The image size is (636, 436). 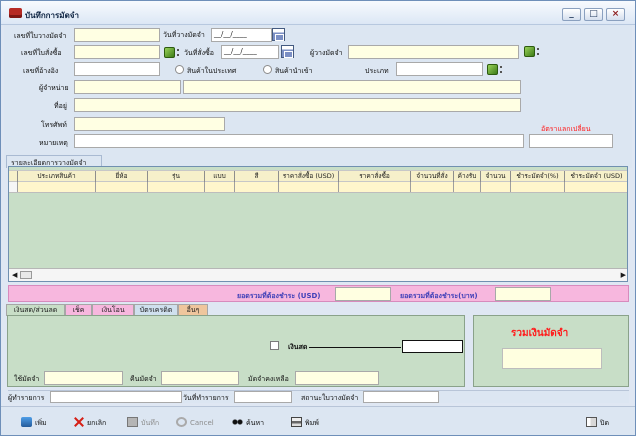 What do you see at coordinates (298, 347) in the screenshot?
I see `cash-label: เงินสด` at bounding box center [298, 347].